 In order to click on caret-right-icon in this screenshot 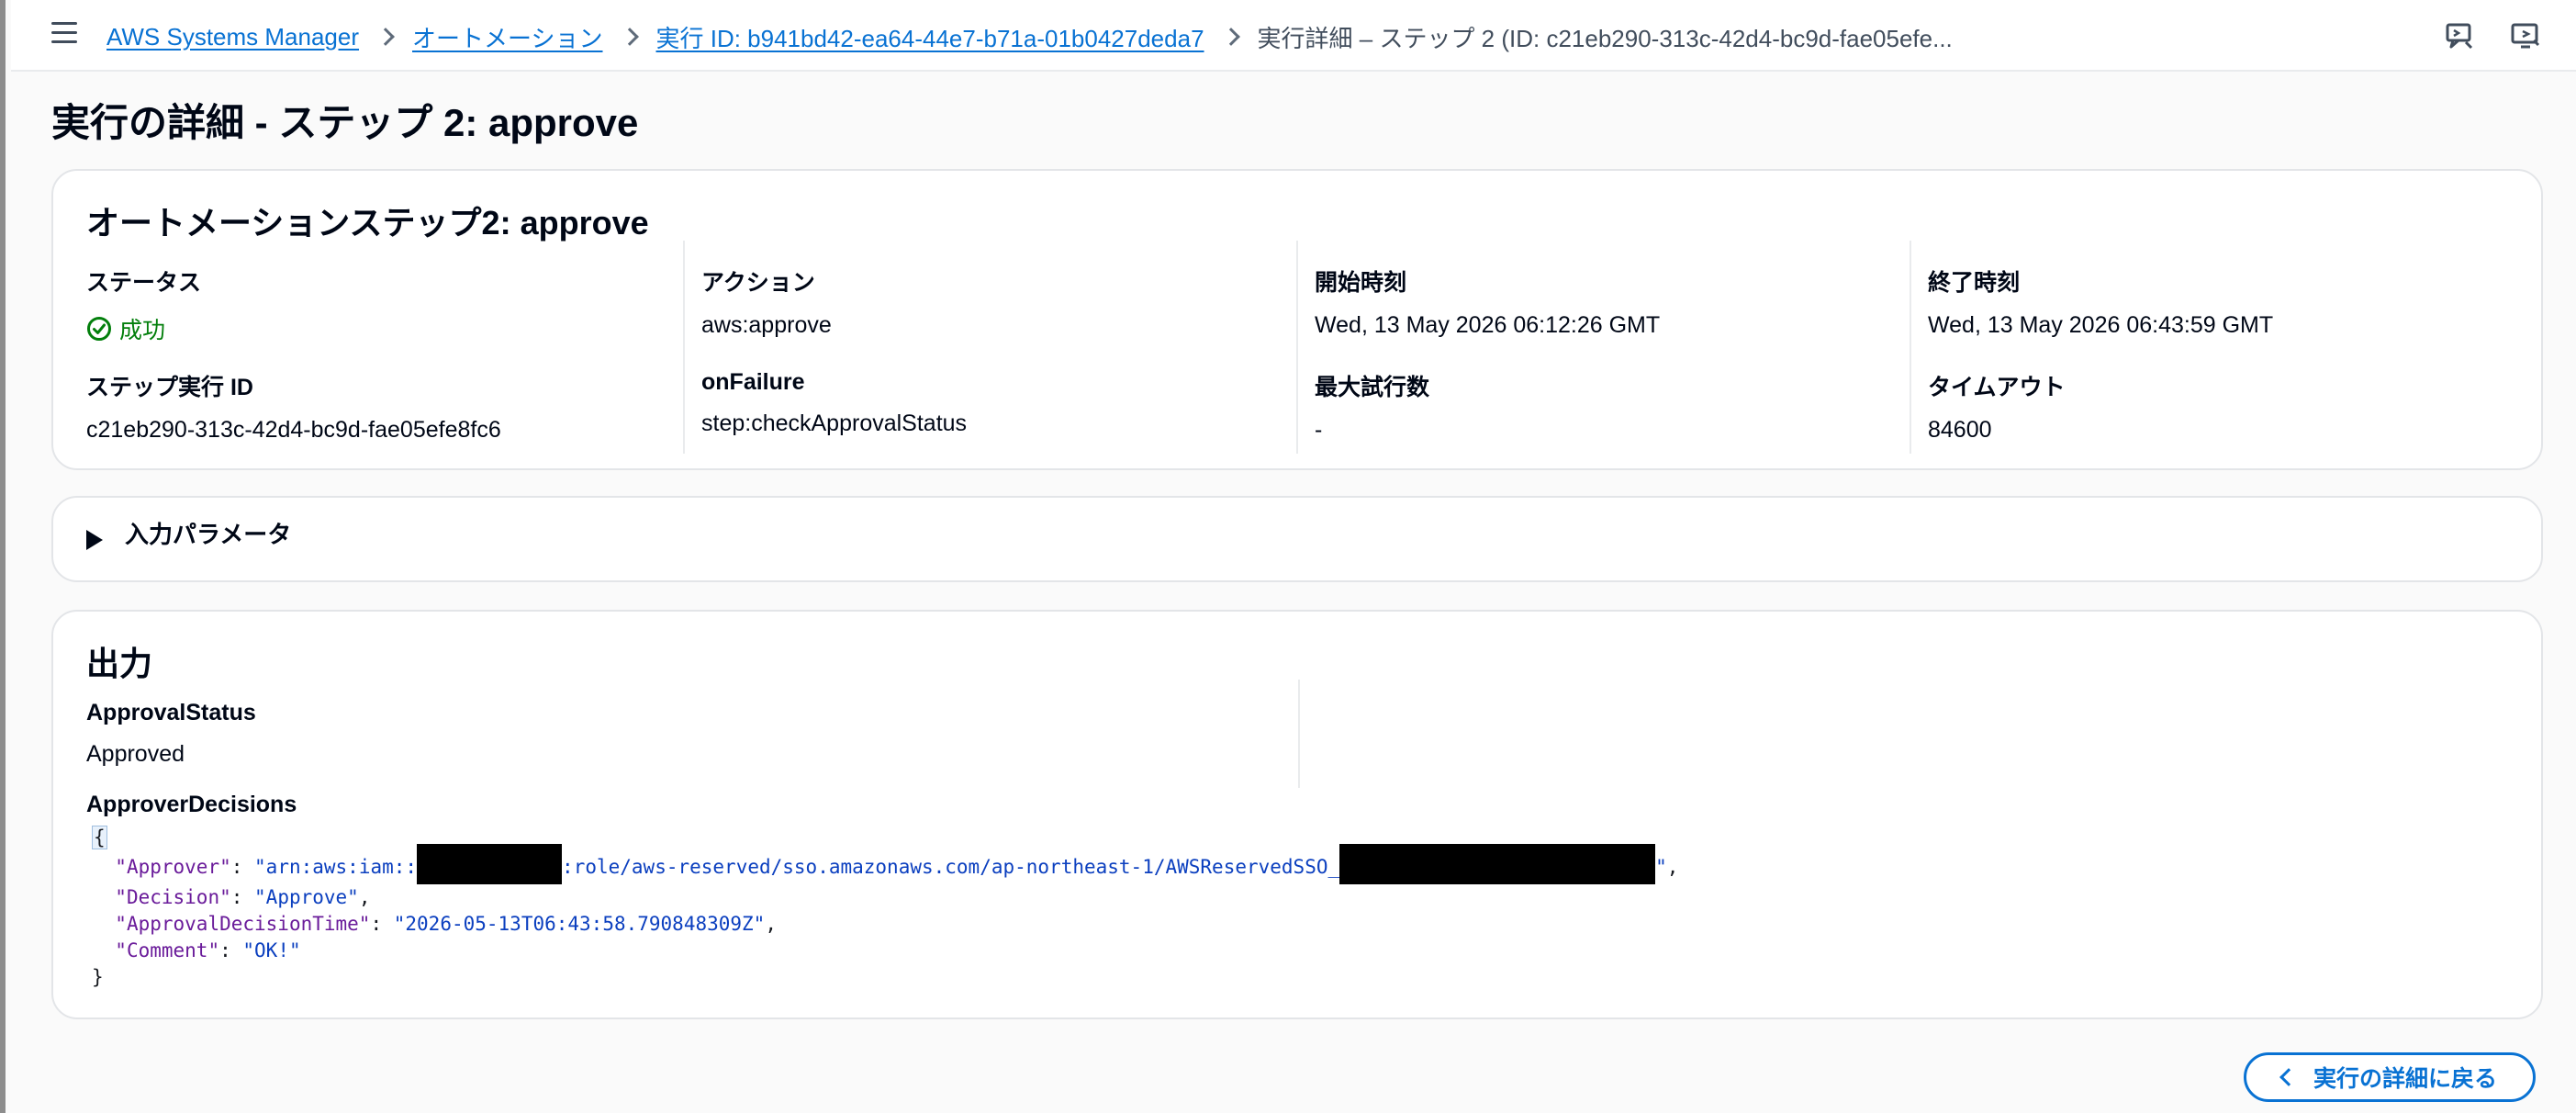, I will do `click(94, 540)`.